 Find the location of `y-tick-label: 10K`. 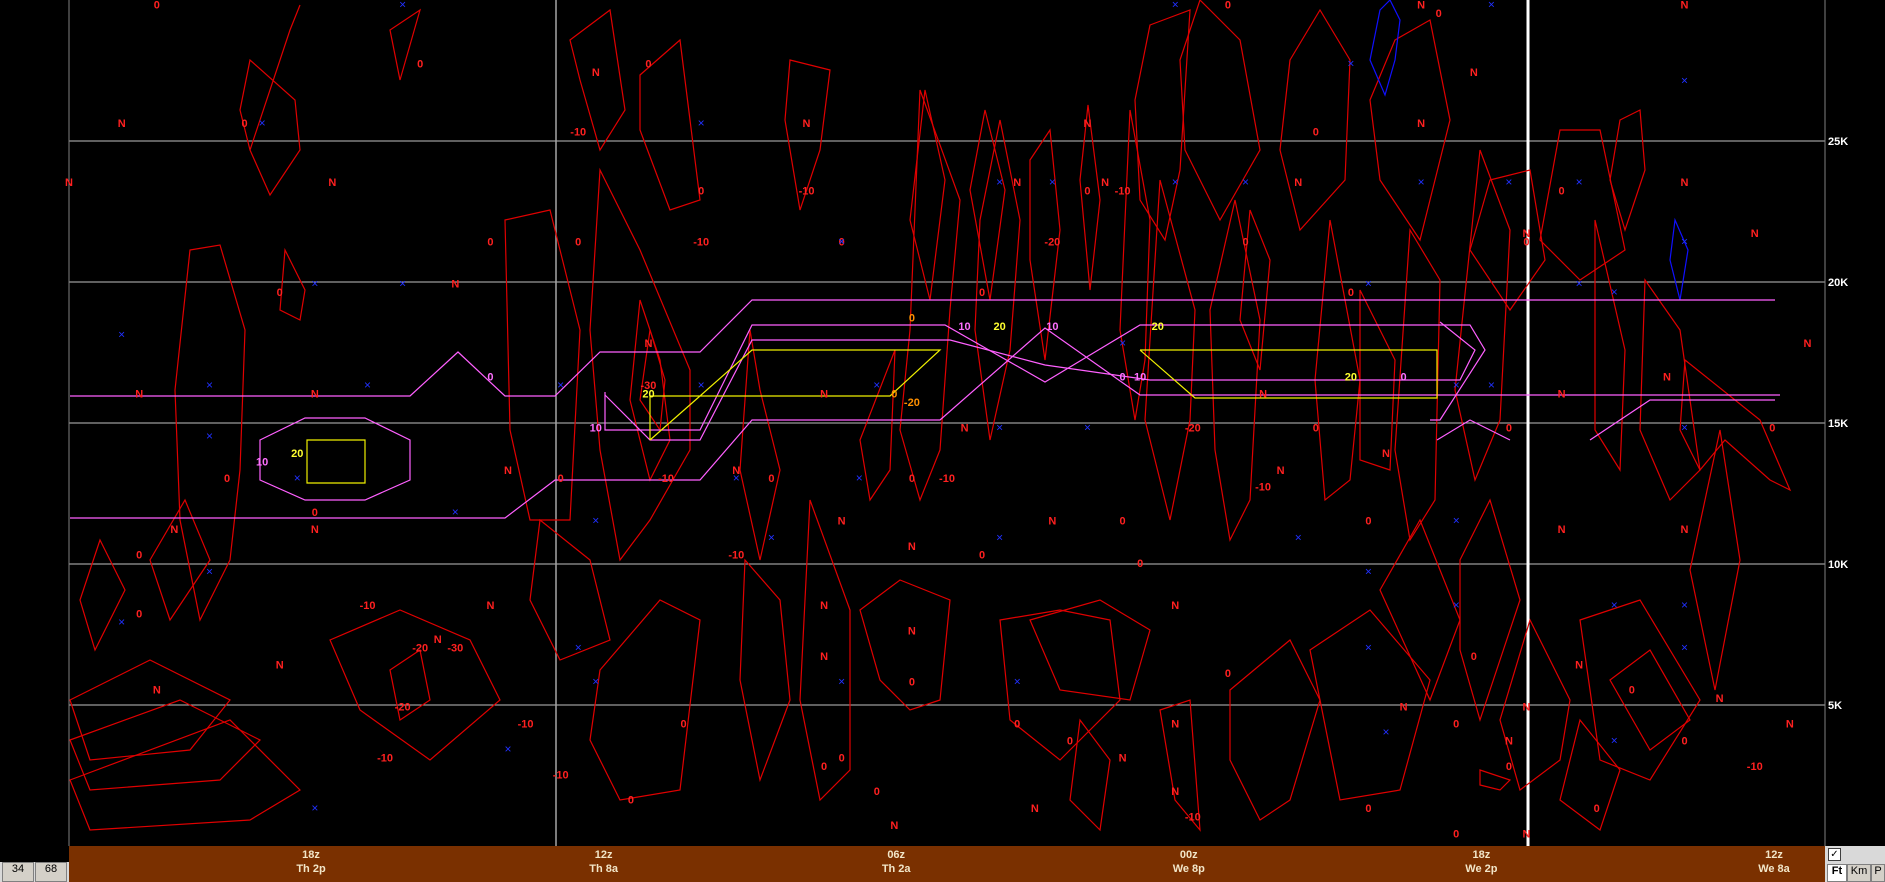

y-tick-label: 10K is located at coordinates (1838, 565).